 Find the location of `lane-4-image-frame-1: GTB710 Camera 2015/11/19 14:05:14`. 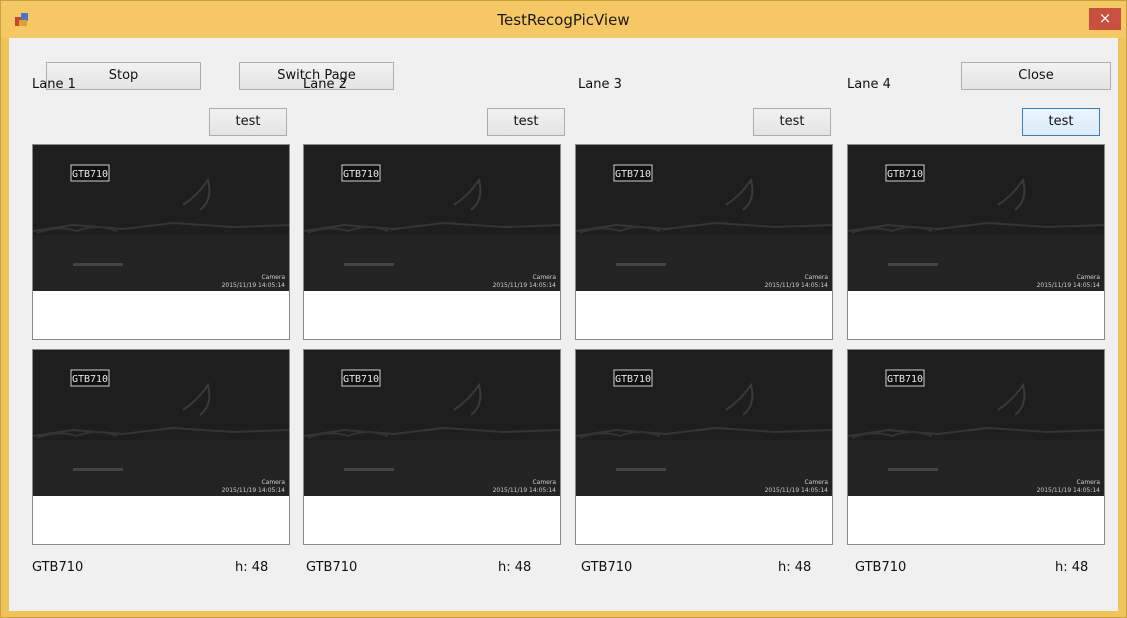

lane-4-image-frame-1: GTB710 Camera 2015/11/19 14:05:14 is located at coordinates (976, 242).